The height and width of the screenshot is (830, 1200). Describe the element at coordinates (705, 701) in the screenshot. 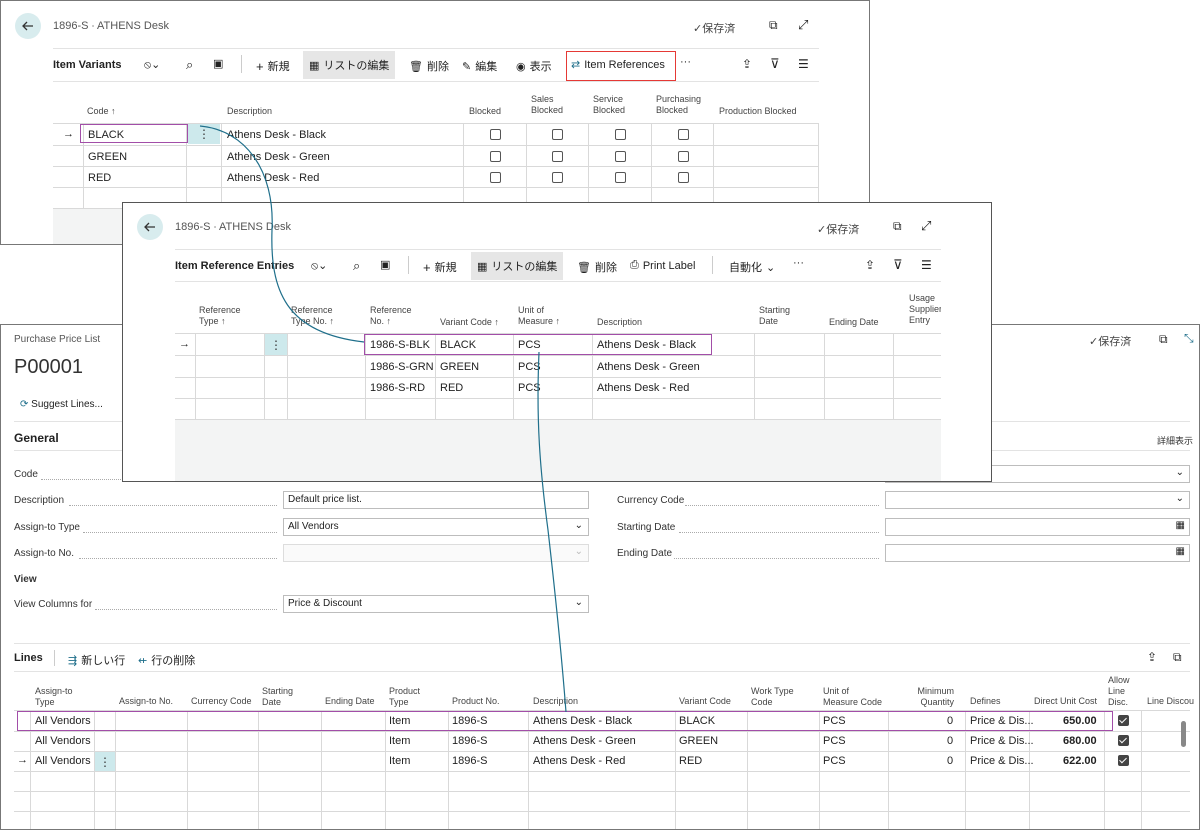

I see `col-variant-code: Variant Code` at that location.